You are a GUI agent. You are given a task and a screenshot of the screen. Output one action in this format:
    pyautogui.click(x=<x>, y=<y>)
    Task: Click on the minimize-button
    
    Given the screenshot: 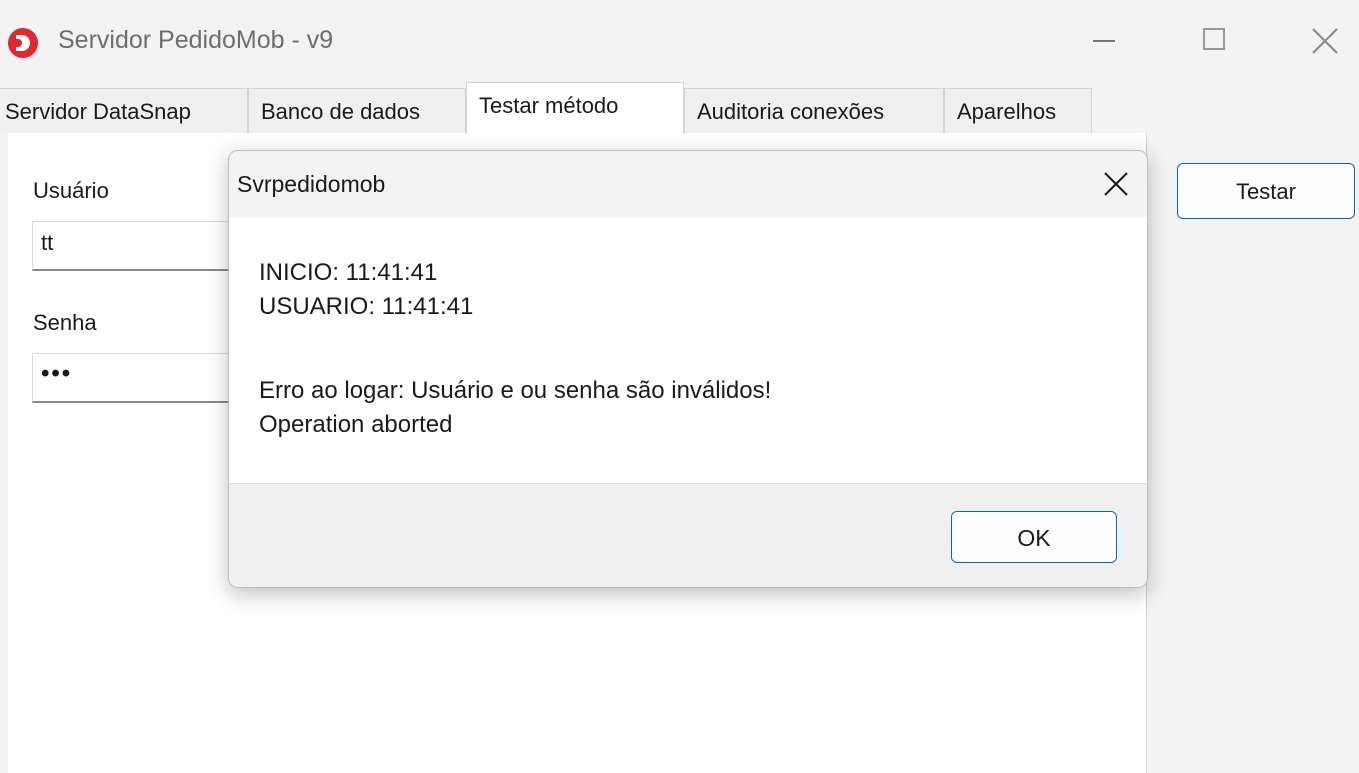 What is the action you would take?
    pyautogui.click(x=1105, y=41)
    